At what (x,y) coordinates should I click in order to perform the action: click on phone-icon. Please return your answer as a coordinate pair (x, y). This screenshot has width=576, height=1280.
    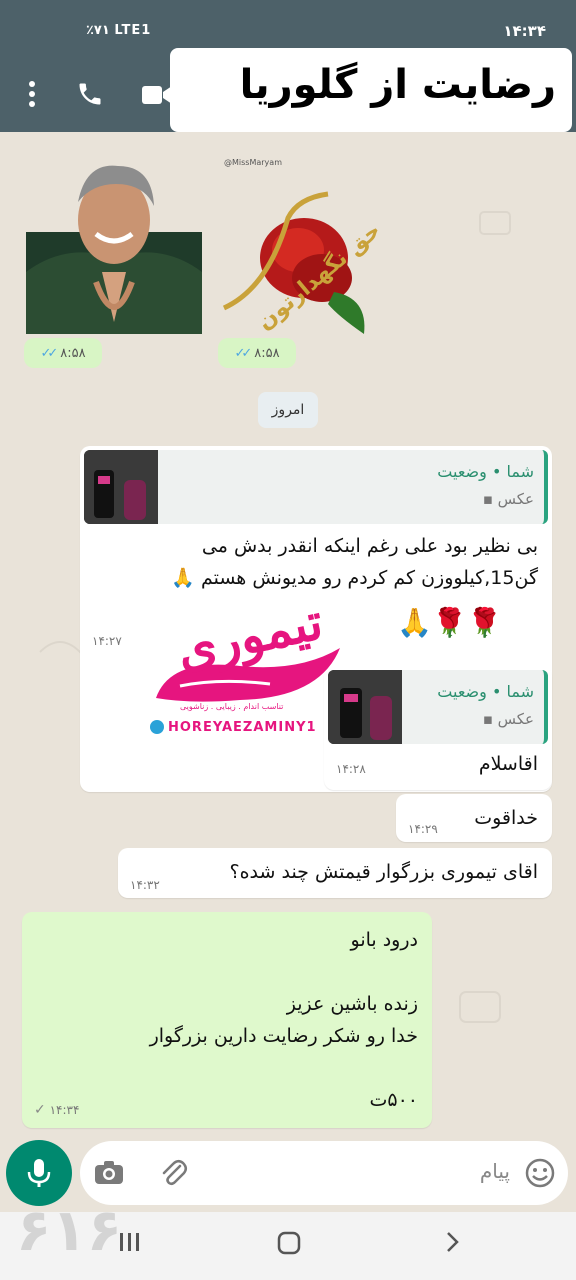
    Looking at the image, I should click on (90, 96).